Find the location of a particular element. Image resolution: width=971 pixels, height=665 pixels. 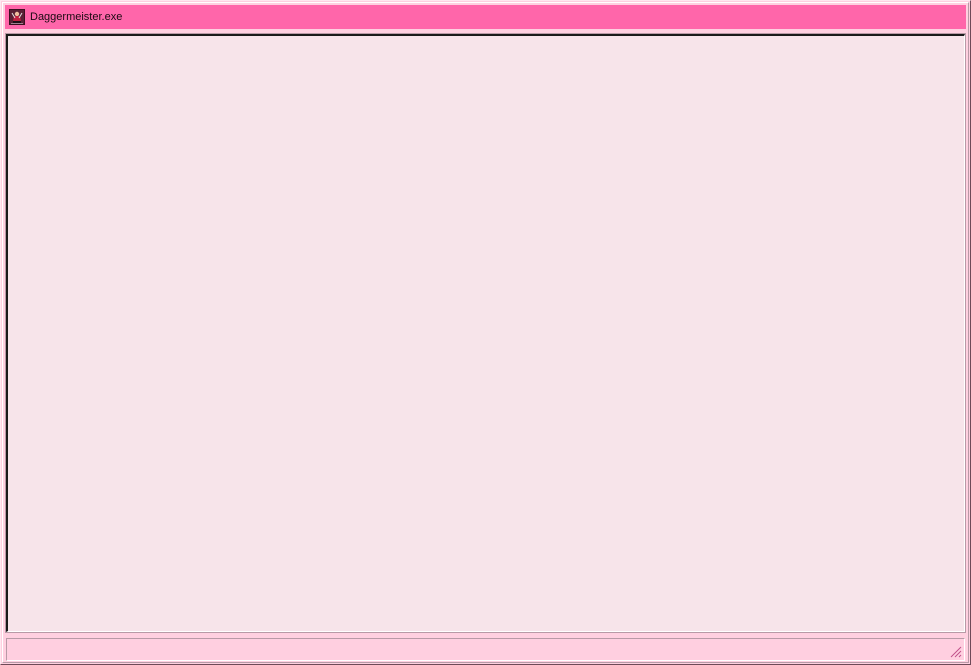

status-bar is located at coordinates (485, 649).